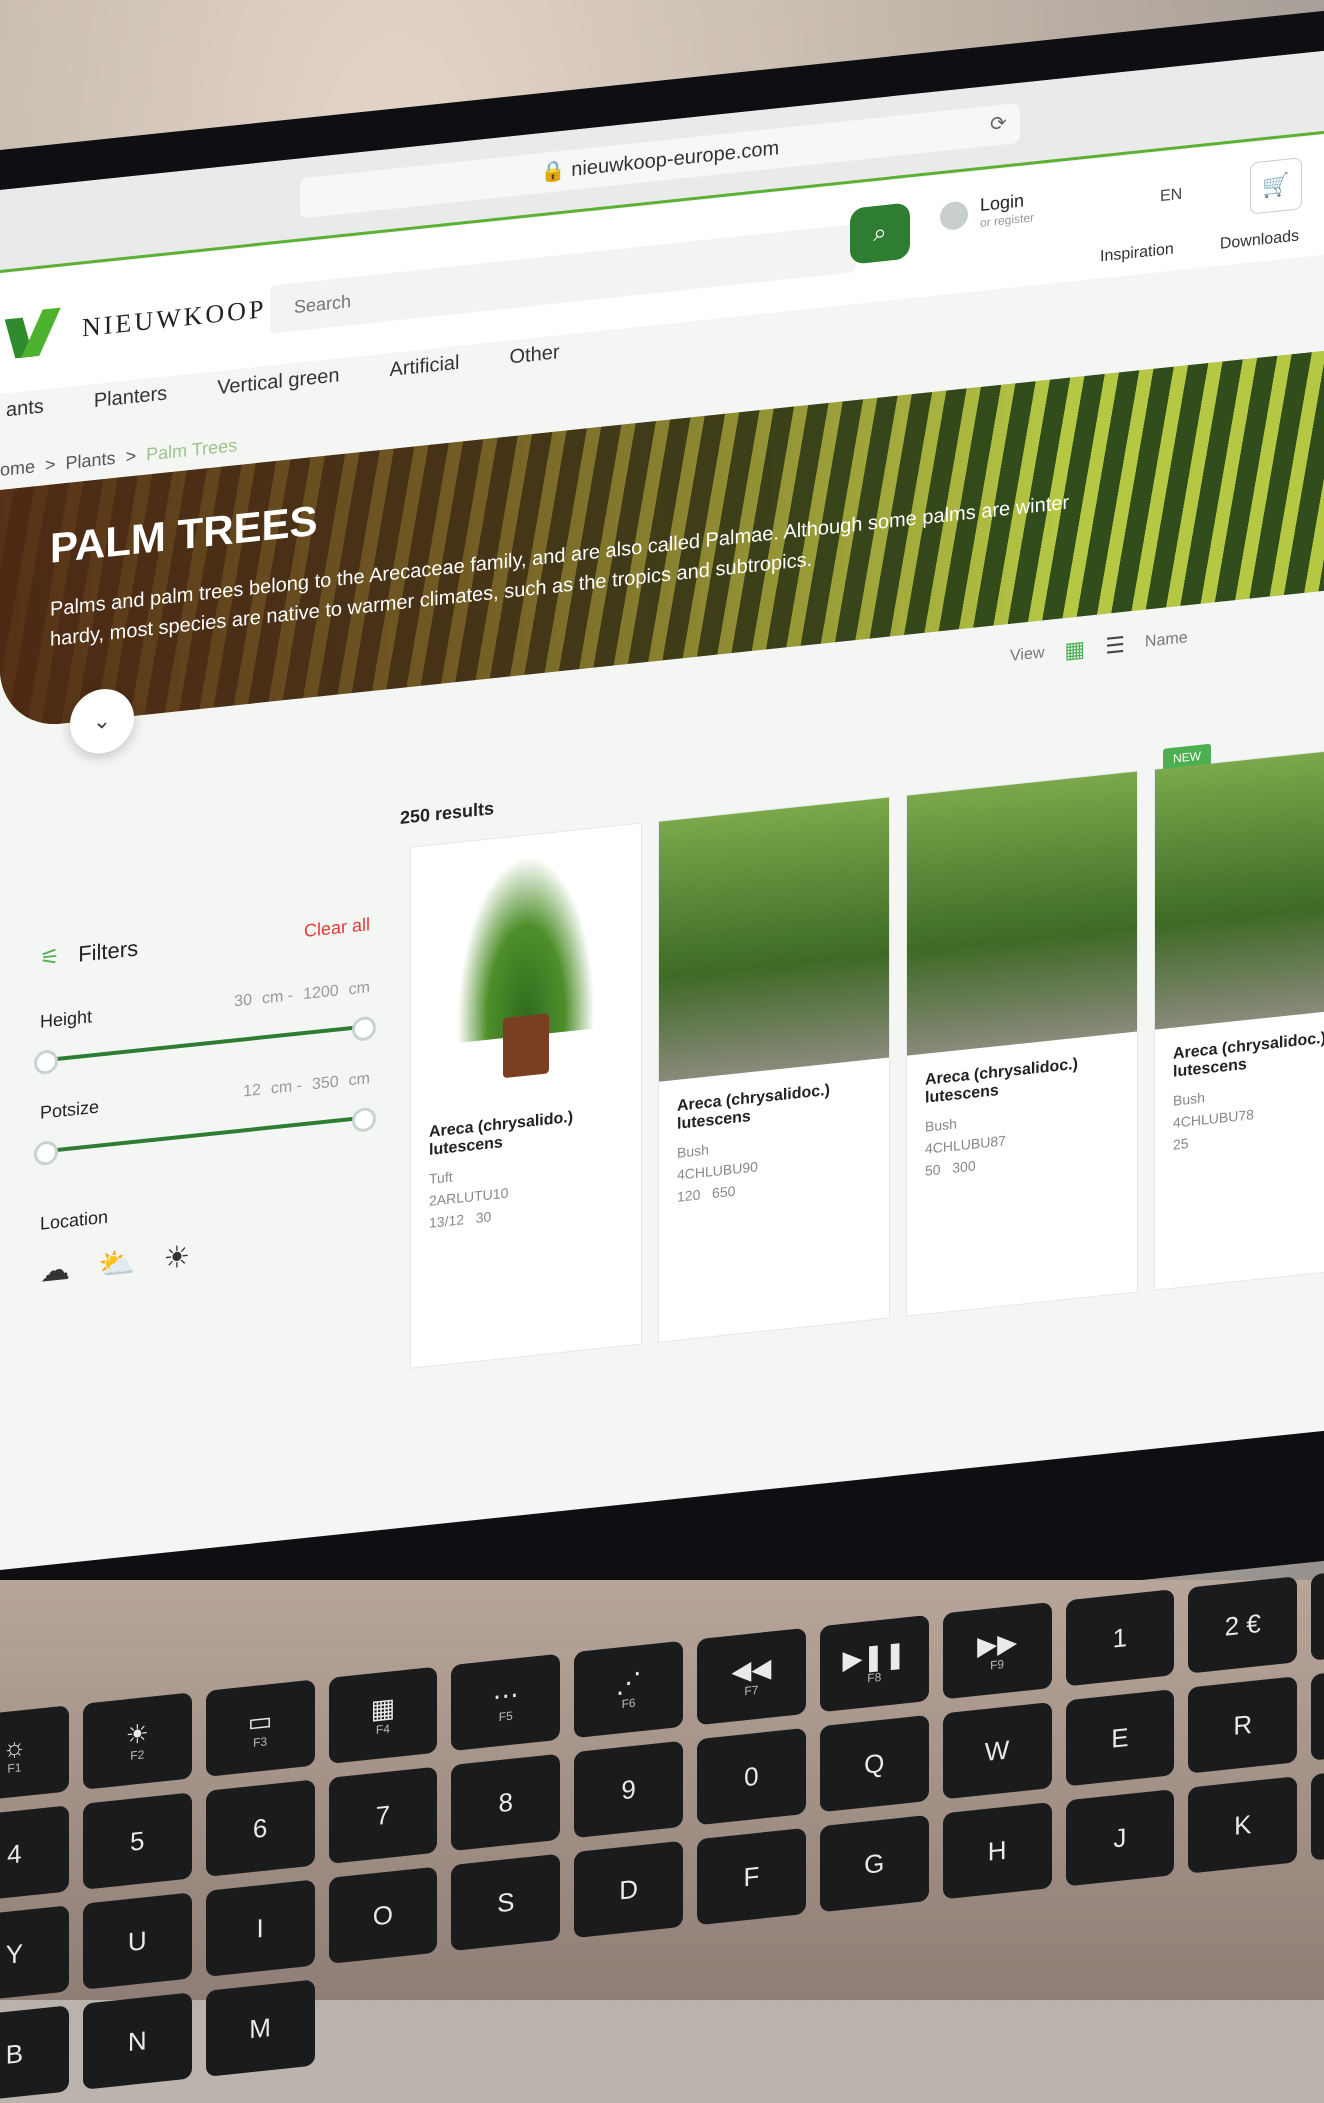 Image resolution: width=1324 pixels, height=2103 pixels. I want to click on lock-icon: 🔒, so click(553, 172).